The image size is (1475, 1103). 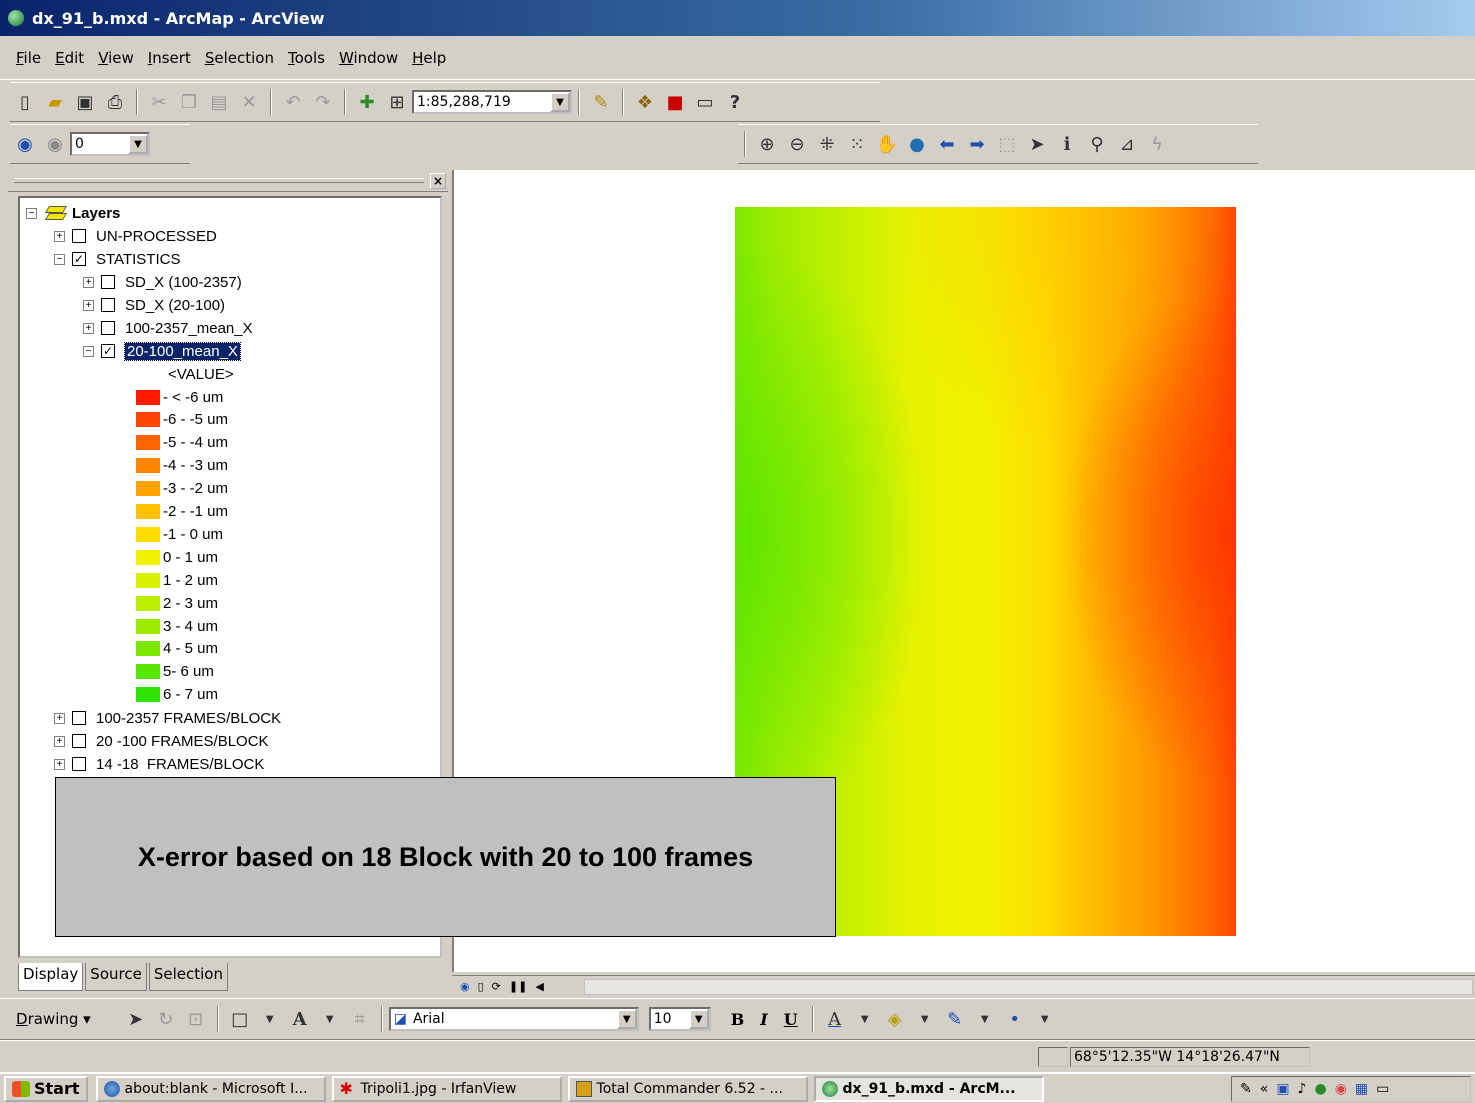 I want to click on lan-icon: ▦, so click(x=1361, y=1089).